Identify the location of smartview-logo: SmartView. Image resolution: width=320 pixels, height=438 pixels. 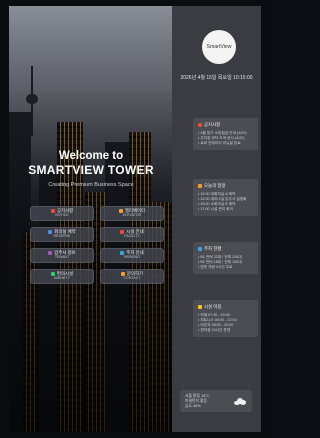
(219, 47).